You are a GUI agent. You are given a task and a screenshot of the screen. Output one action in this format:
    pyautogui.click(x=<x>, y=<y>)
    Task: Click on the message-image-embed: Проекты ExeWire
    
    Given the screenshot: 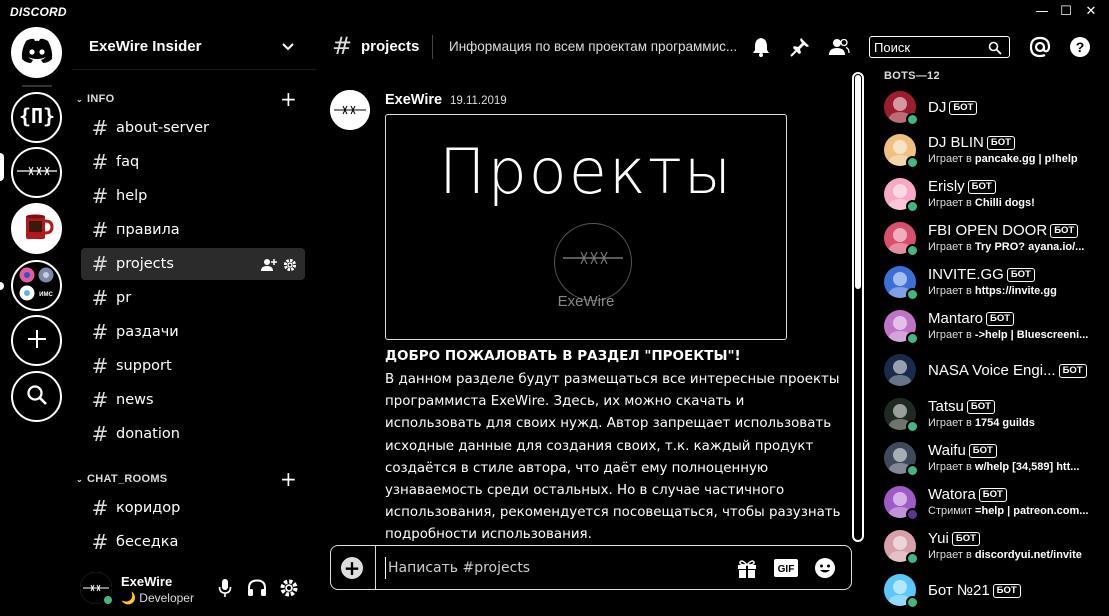 What is the action you would take?
    pyautogui.click(x=586, y=227)
    